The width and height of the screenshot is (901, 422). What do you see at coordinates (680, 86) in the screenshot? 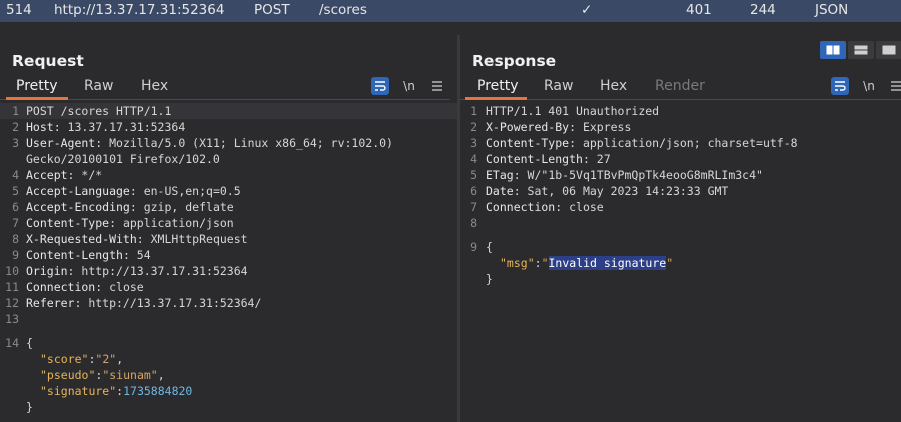
I see `response-tab-render: Render` at bounding box center [680, 86].